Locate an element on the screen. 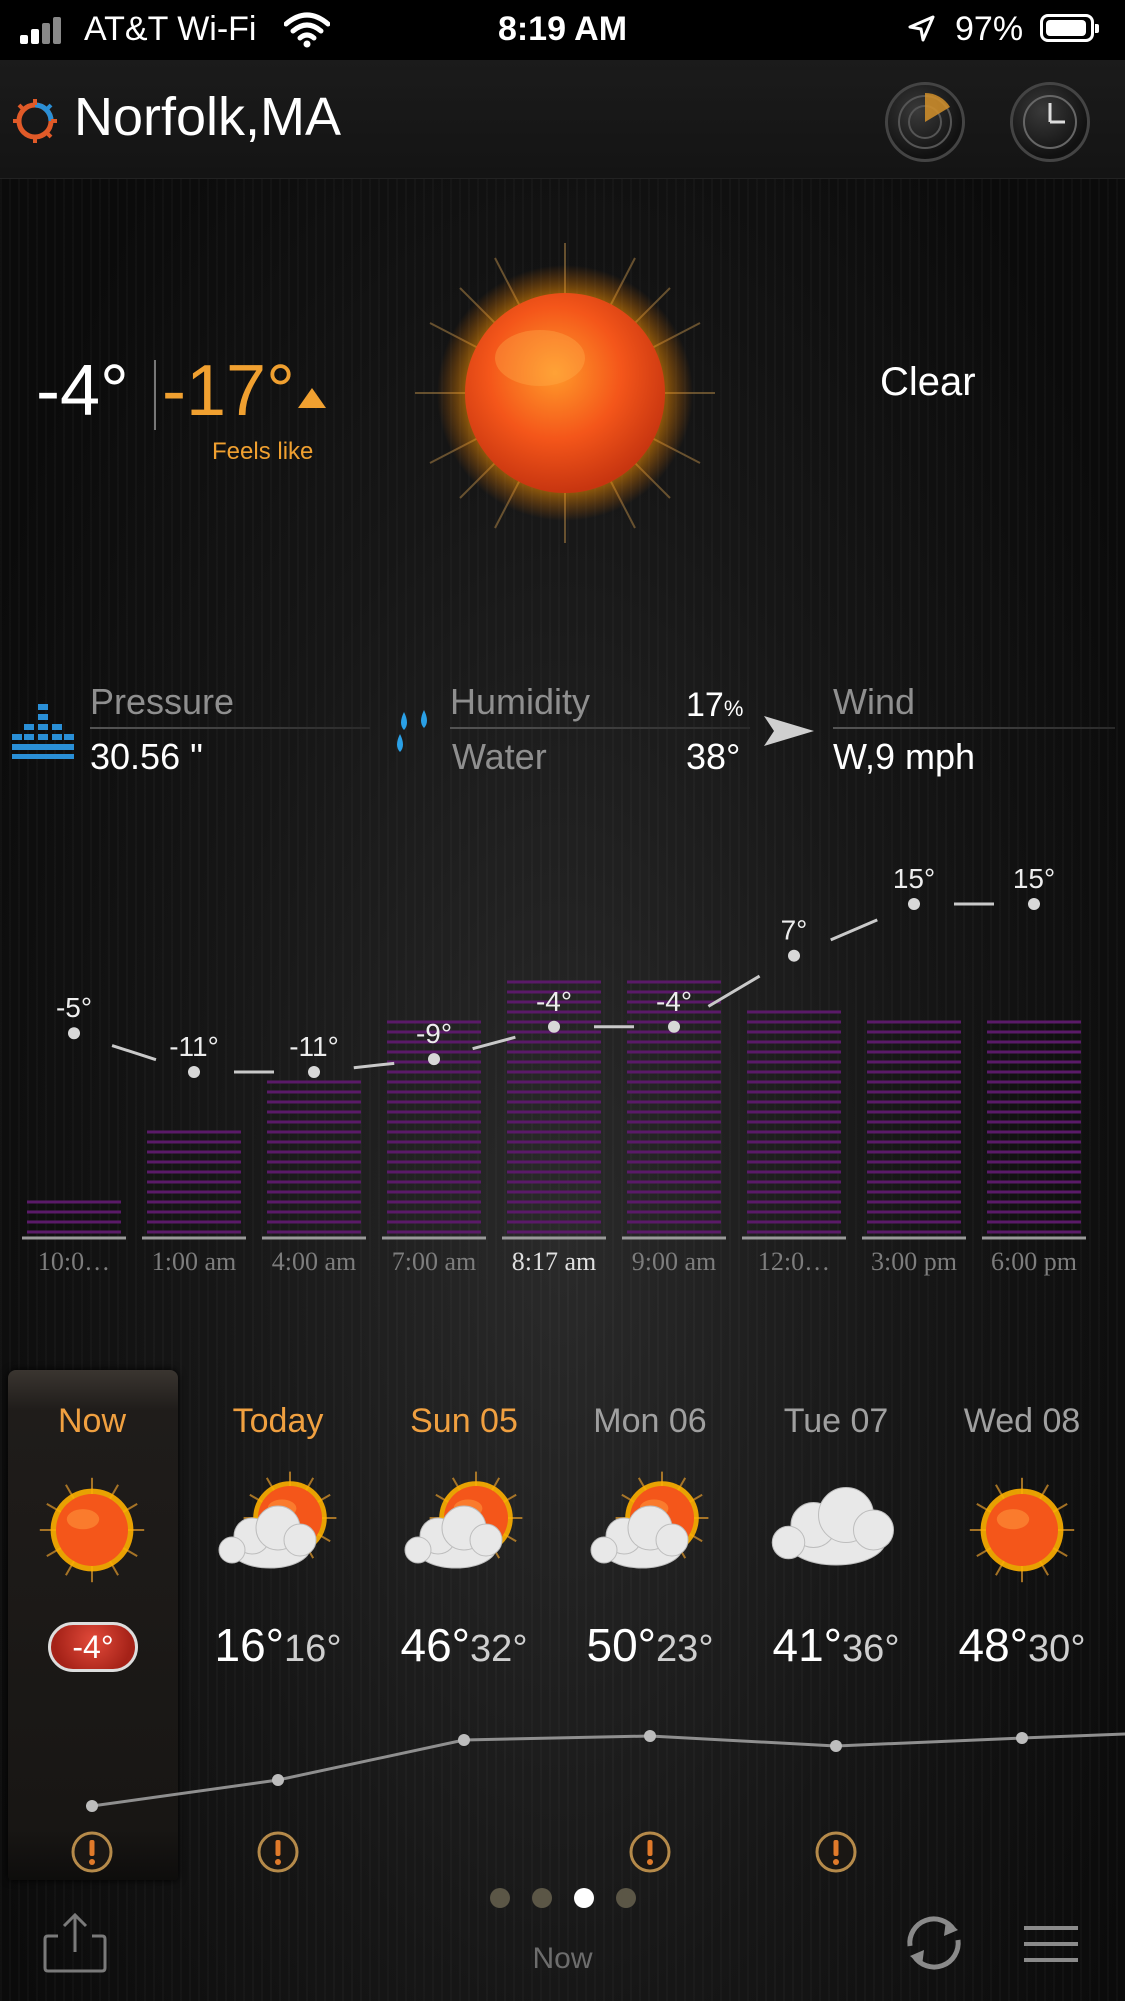 The height and width of the screenshot is (2001, 1125). hourly-column: 4:00 am is located at coordinates (314, 1178).